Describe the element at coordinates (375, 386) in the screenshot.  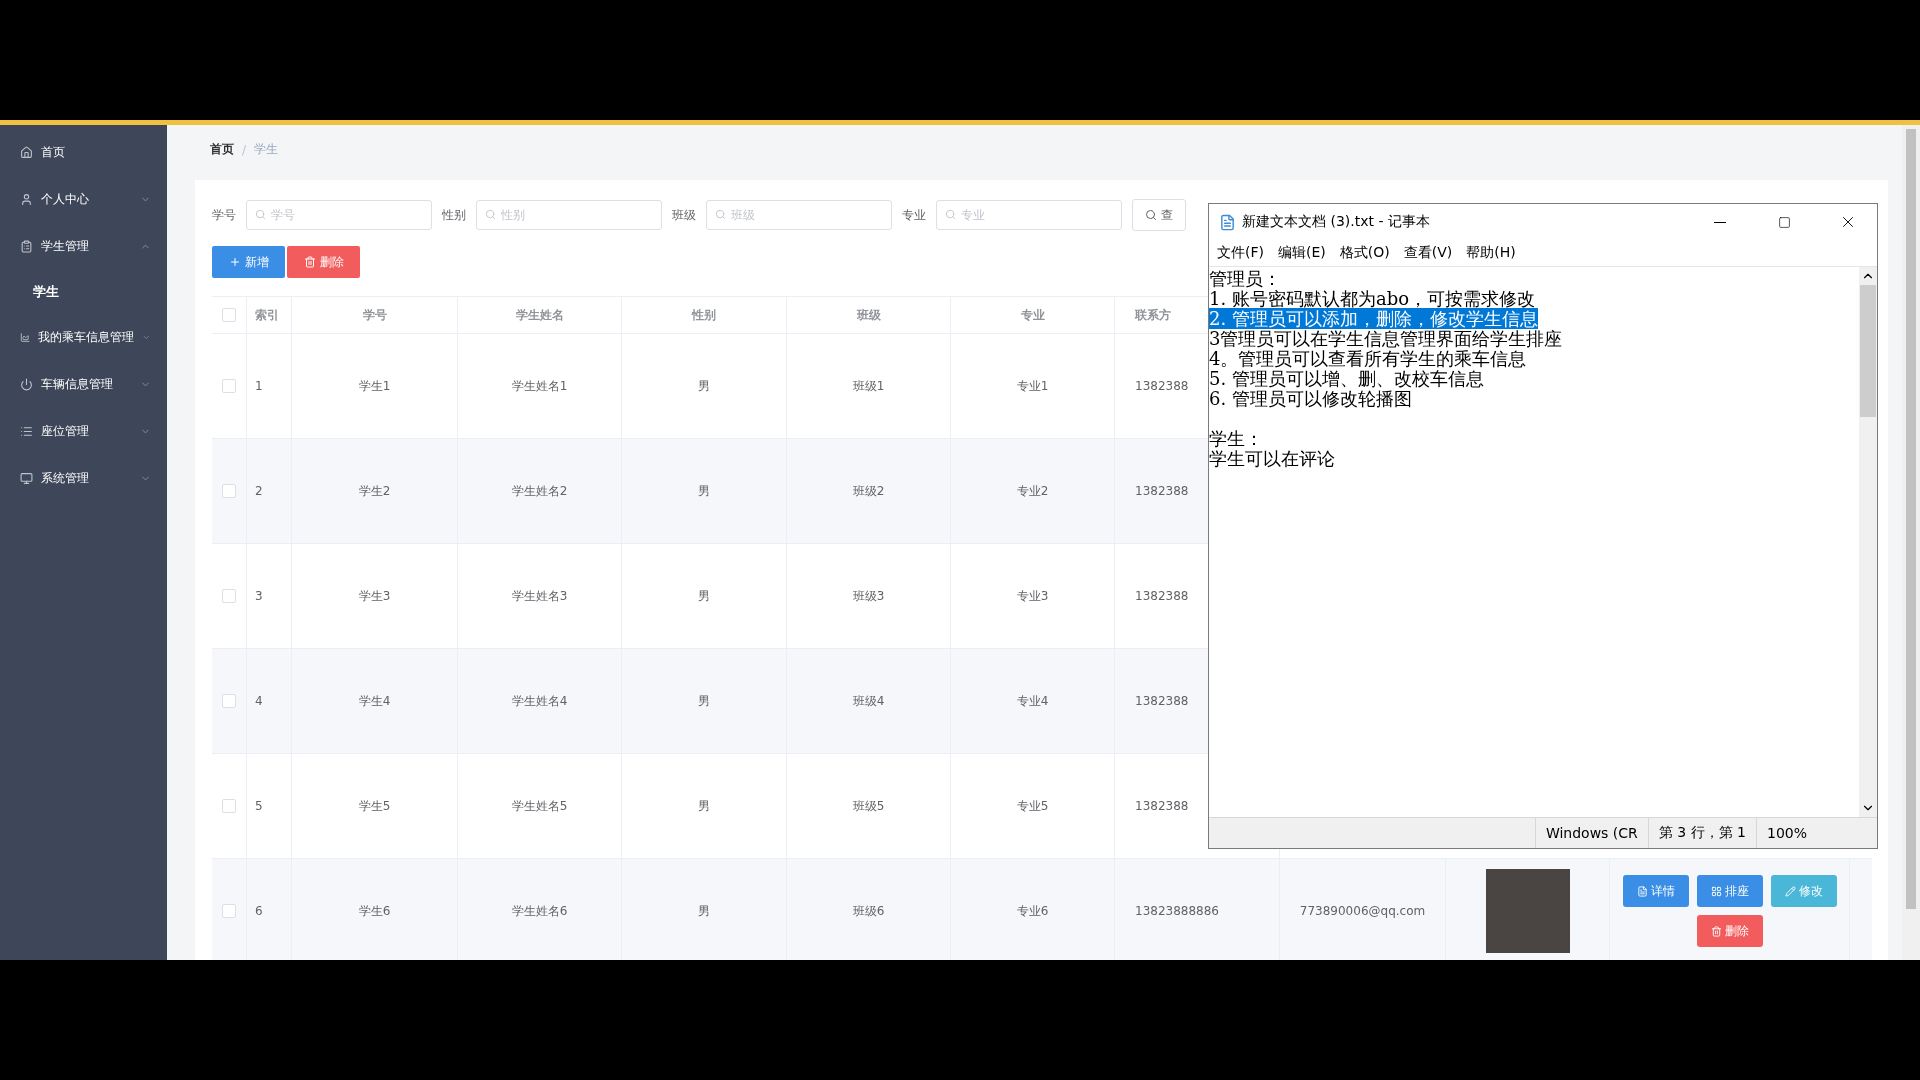
I see `table-cell: 学生1` at that location.